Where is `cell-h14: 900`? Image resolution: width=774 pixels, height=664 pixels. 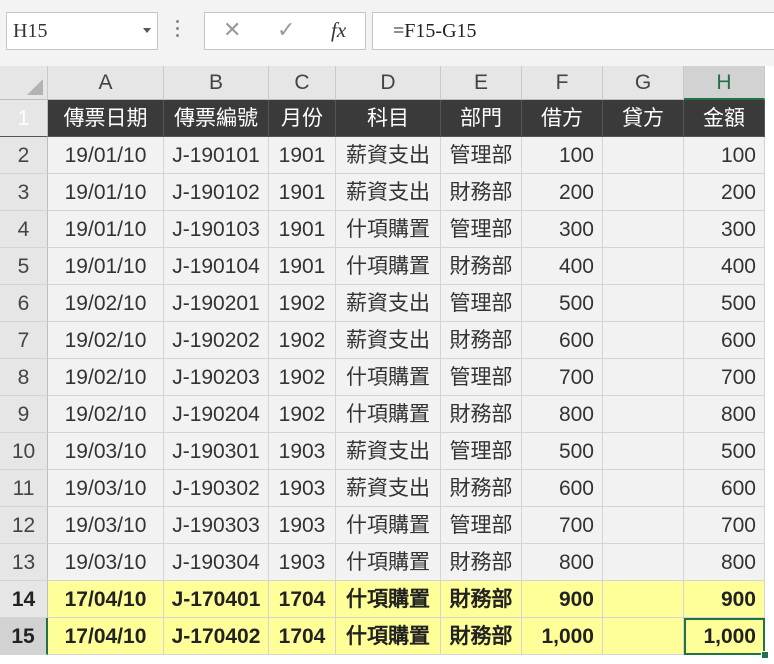
cell-h14: 900 is located at coordinates (724, 599).